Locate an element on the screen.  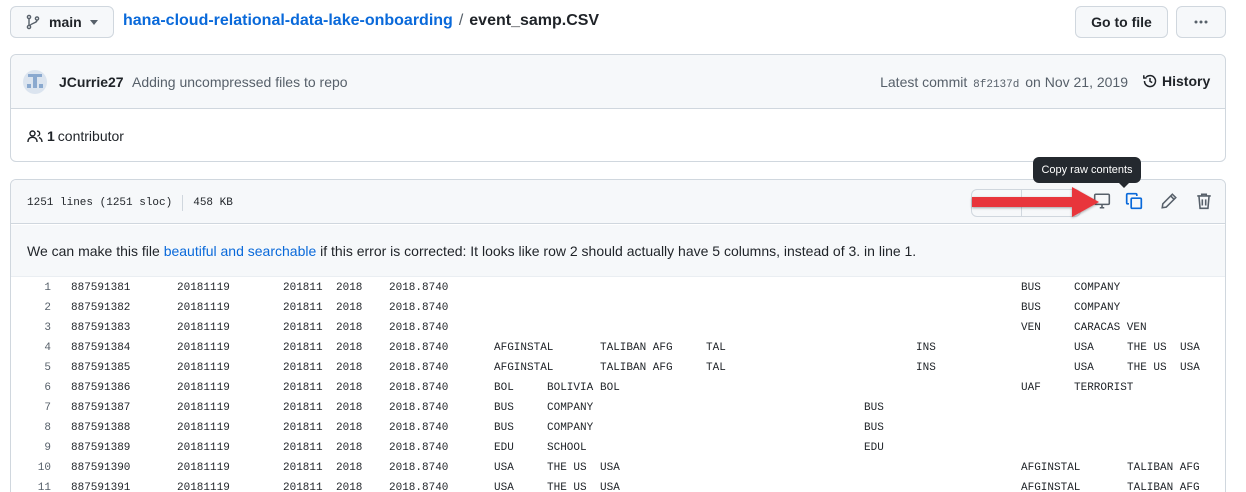
history-link: History is located at coordinates (1176, 81).